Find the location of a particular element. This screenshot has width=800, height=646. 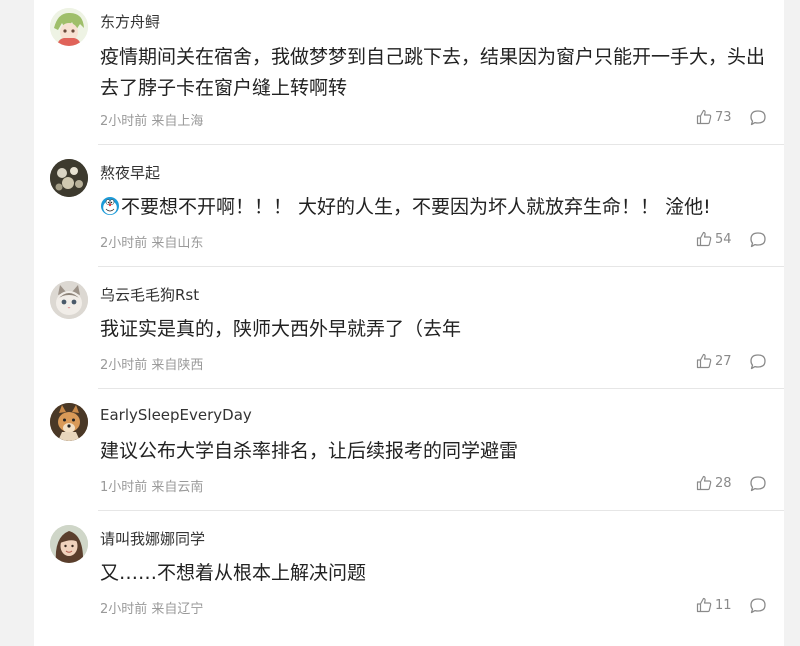

comment-meta: 2小时前 来自陕西 is located at coordinates (152, 365).